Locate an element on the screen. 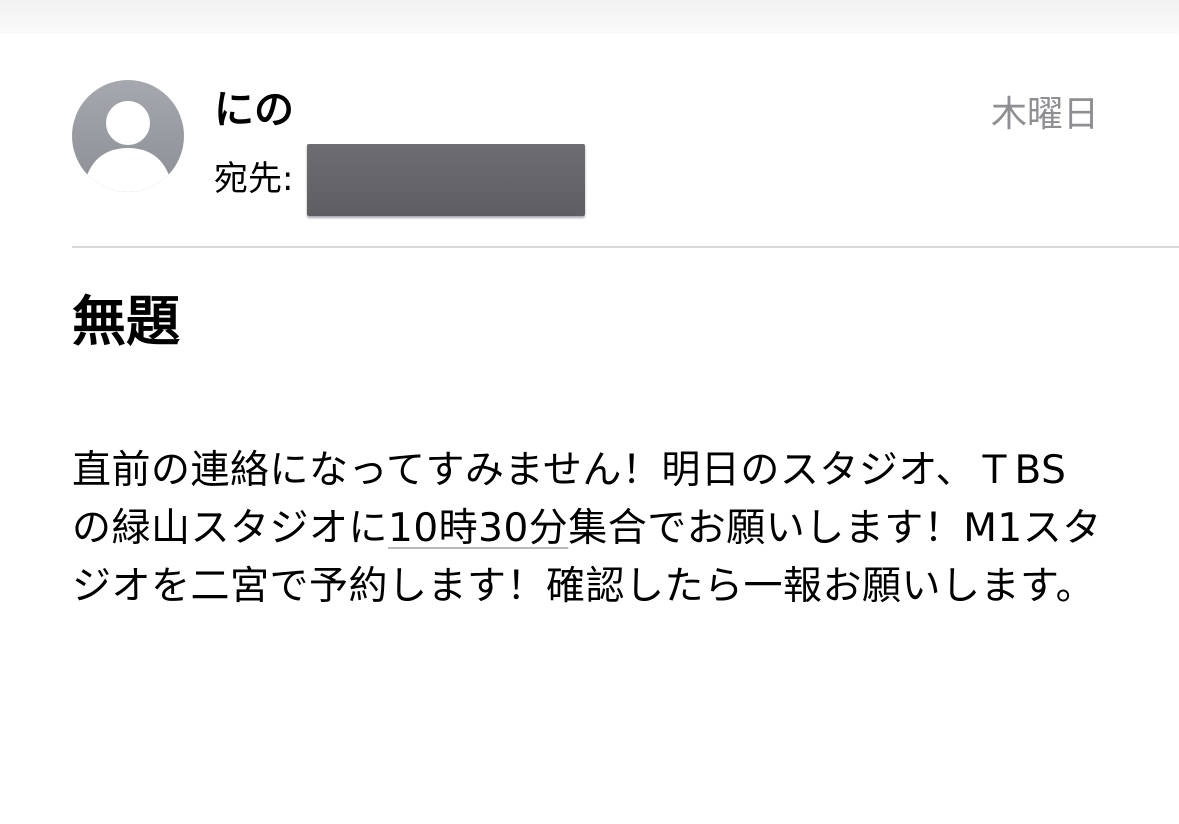  recipient-label: 宛先: is located at coordinates (254, 179).